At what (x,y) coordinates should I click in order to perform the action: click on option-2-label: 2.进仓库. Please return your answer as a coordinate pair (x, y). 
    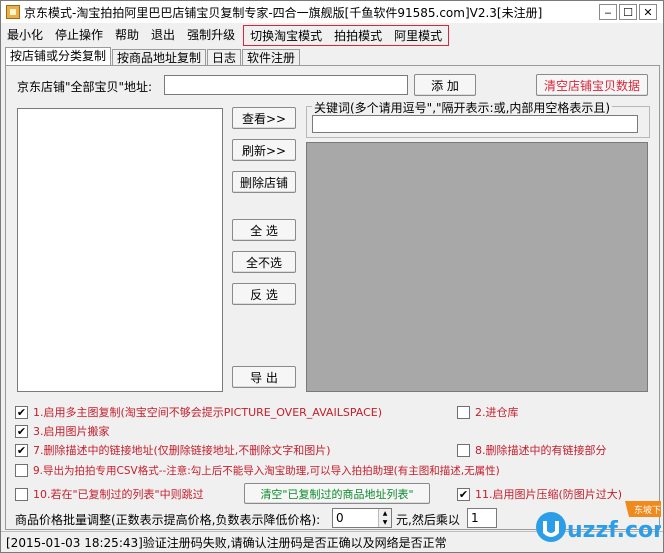
    Looking at the image, I should click on (497, 412).